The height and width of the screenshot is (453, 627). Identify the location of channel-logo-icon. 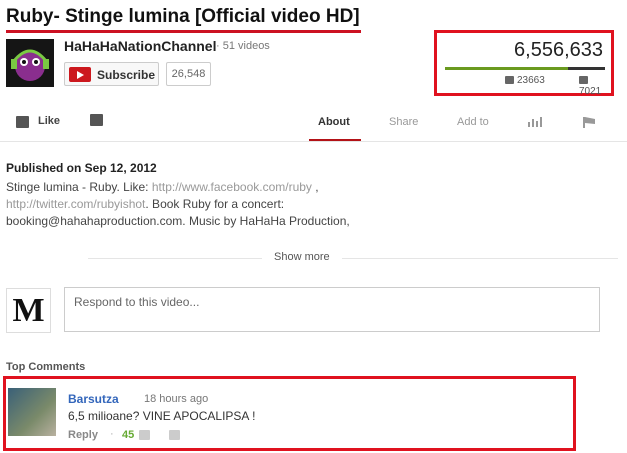
(30, 65).